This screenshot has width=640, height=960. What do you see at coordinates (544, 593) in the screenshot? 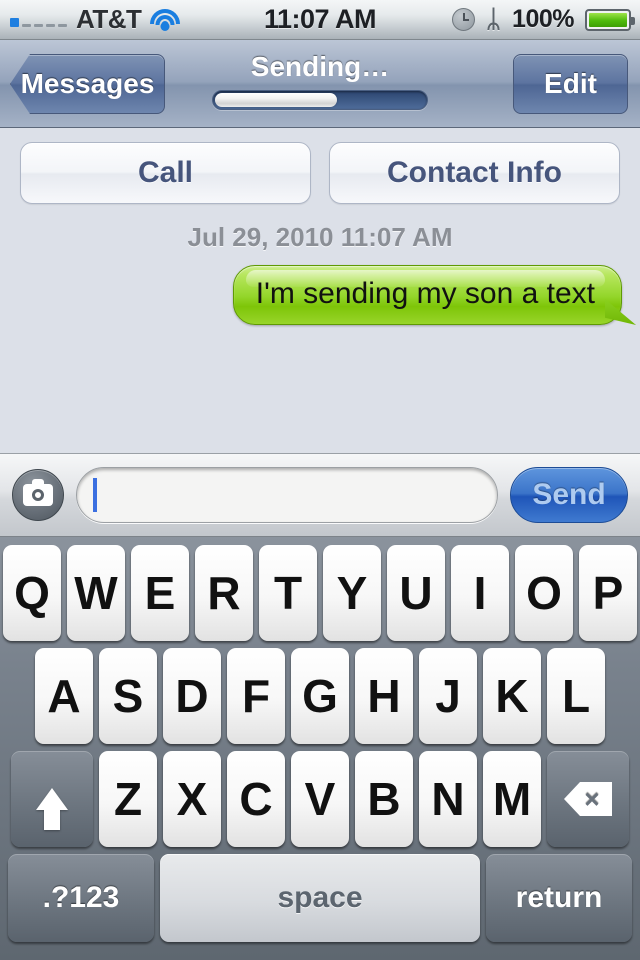
I see `key-o: O` at bounding box center [544, 593].